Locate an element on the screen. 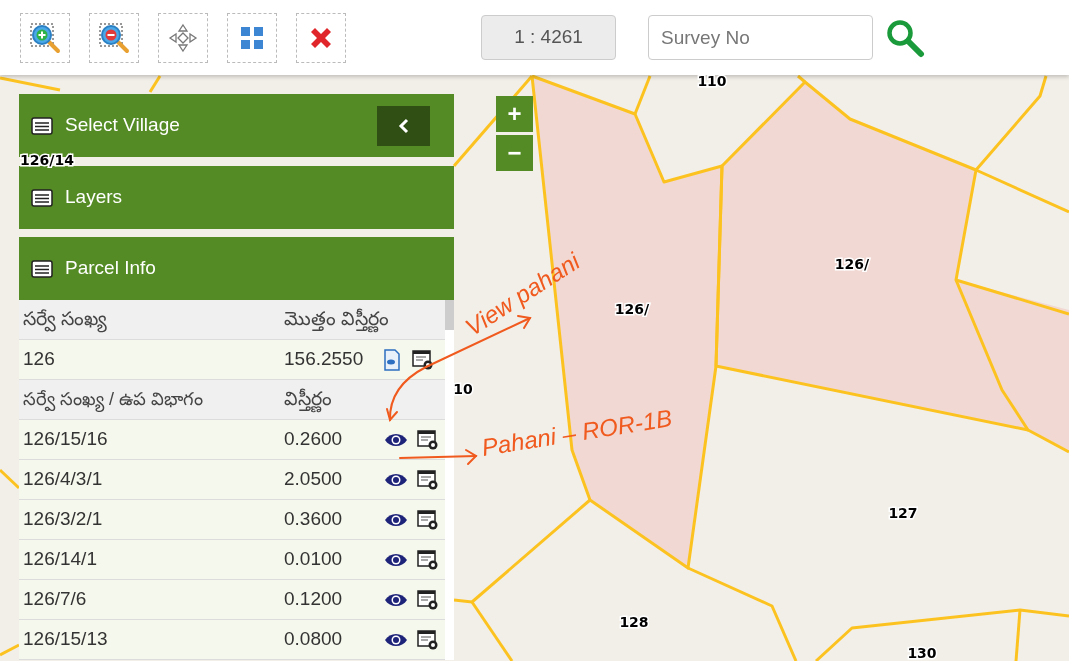  panel-title: Layers is located at coordinates (94, 197).